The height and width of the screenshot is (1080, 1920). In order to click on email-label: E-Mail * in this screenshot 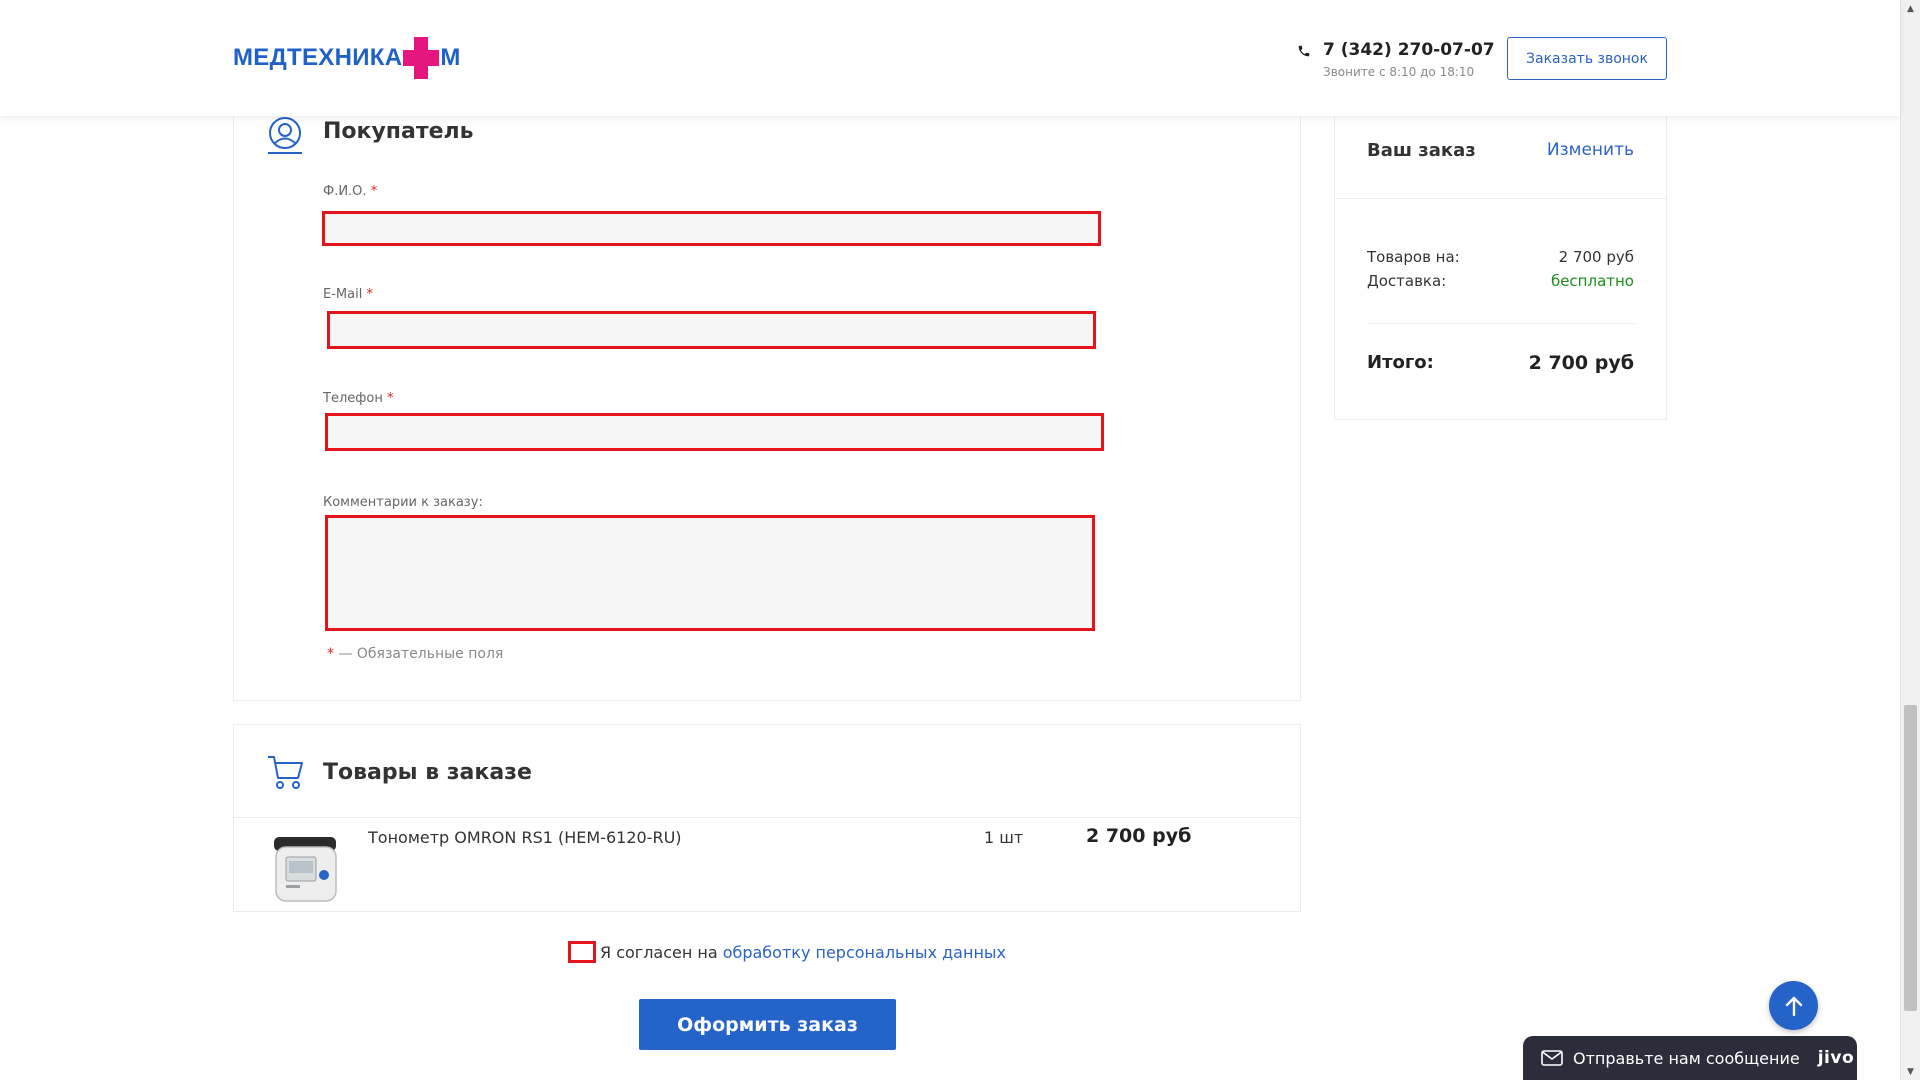, I will do `click(348, 294)`.